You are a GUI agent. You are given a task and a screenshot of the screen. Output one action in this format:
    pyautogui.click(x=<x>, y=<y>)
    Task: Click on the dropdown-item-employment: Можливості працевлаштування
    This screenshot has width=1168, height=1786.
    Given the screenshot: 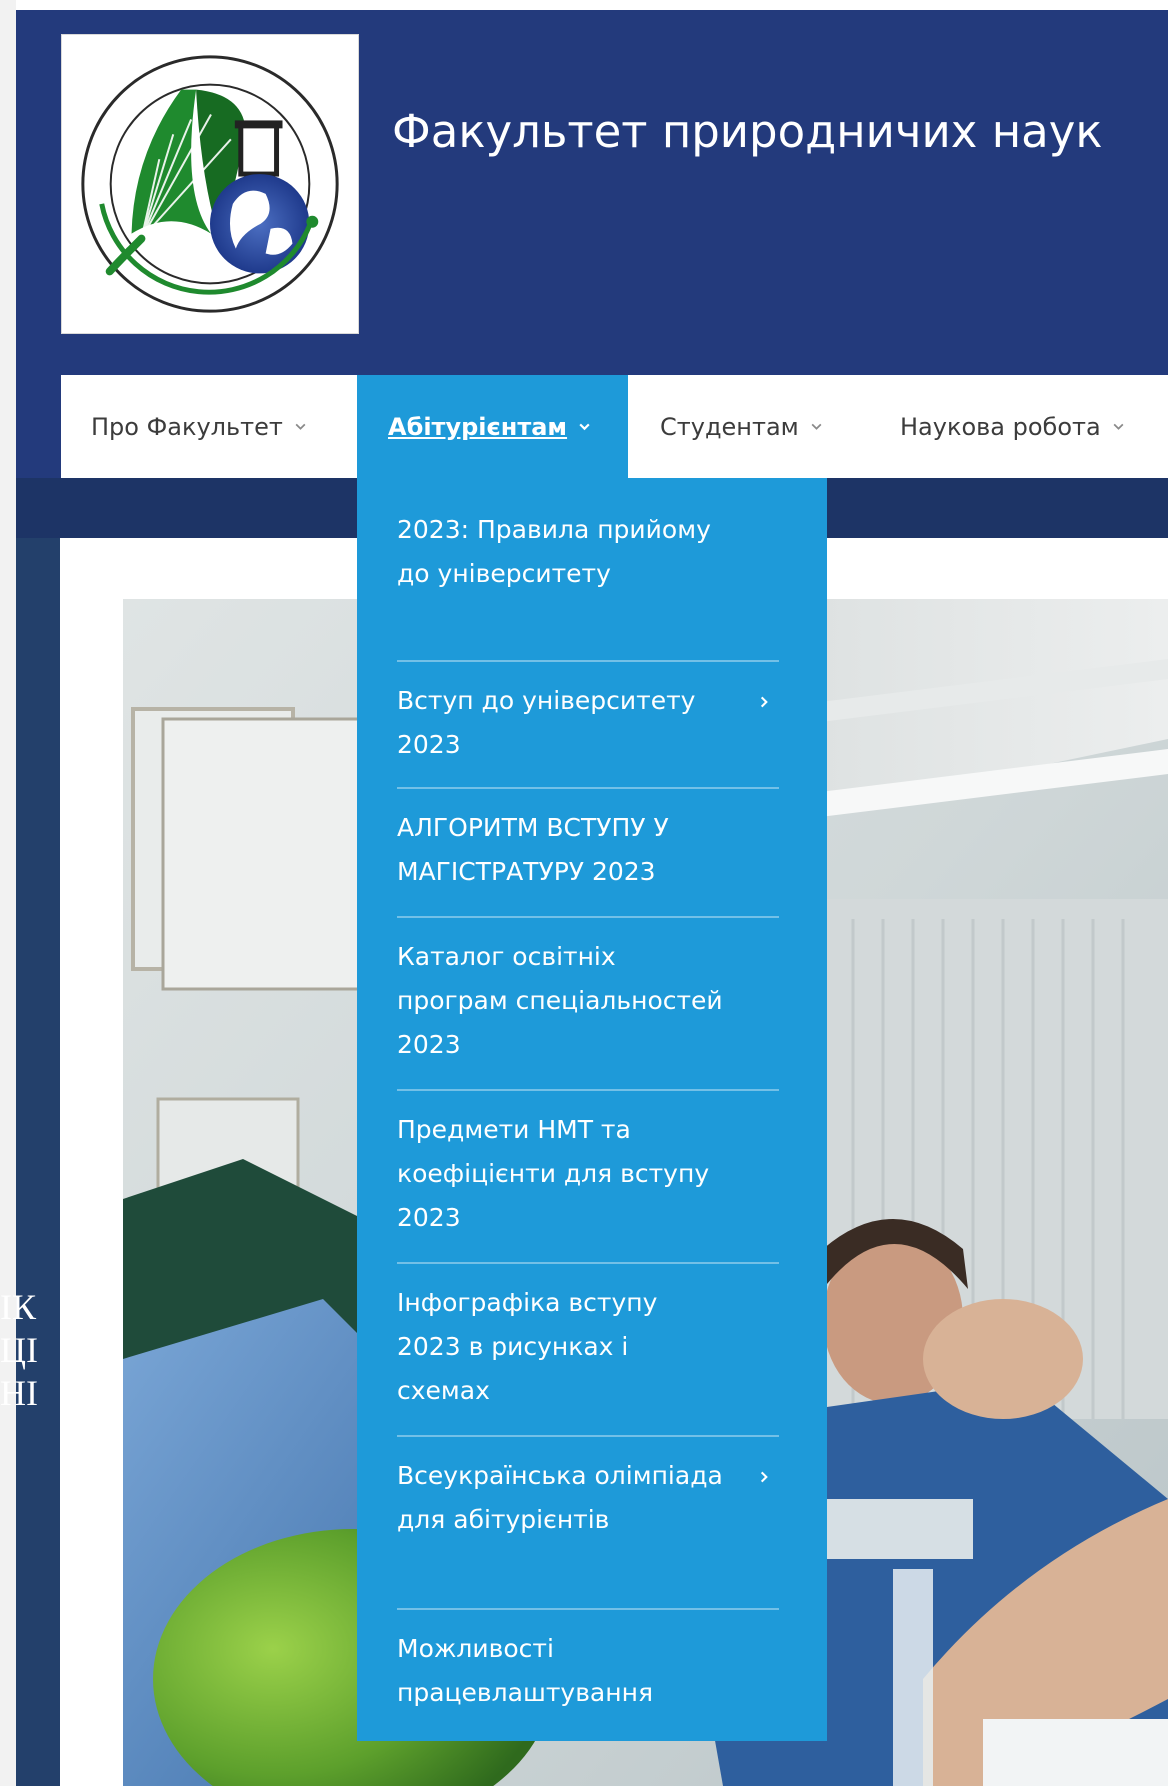 What is the action you would take?
    pyautogui.click(x=588, y=1671)
    